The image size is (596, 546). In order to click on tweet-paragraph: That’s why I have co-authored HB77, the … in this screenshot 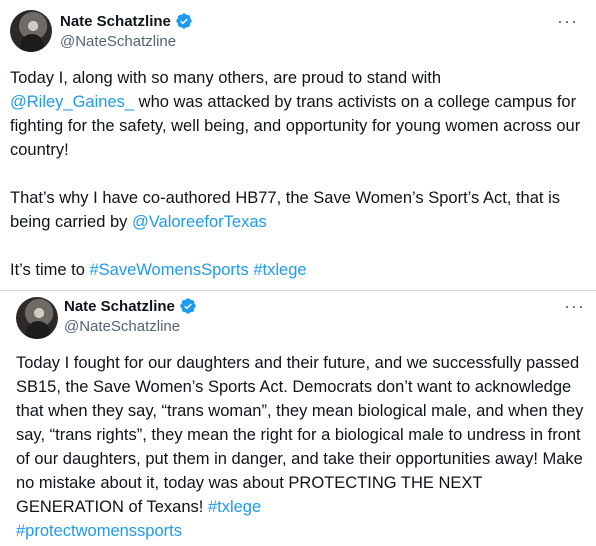, I will do `click(300, 210)`.